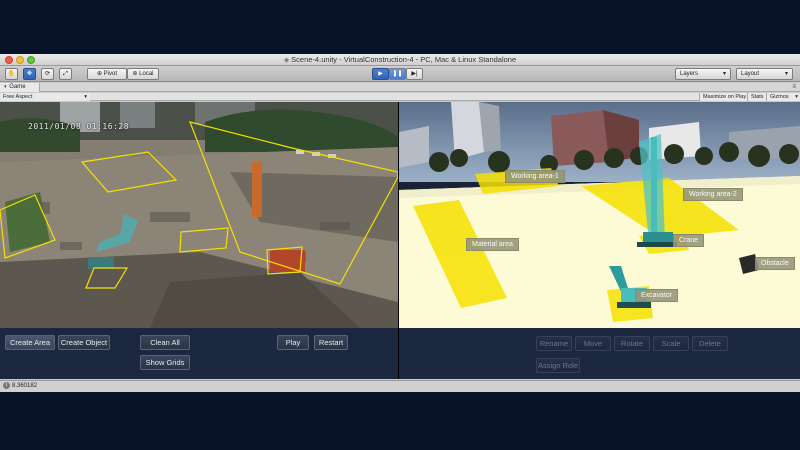  I want to click on step-button: ▶|, so click(414, 74).